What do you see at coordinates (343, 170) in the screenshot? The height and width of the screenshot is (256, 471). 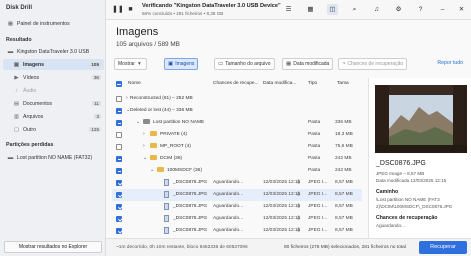 I see `row-size: 242 MB` at bounding box center [343, 170].